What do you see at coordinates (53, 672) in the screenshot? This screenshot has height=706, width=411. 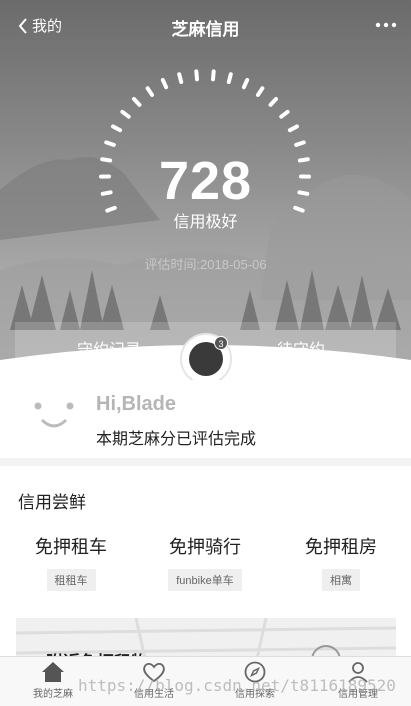 I see `home-icon` at bounding box center [53, 672].